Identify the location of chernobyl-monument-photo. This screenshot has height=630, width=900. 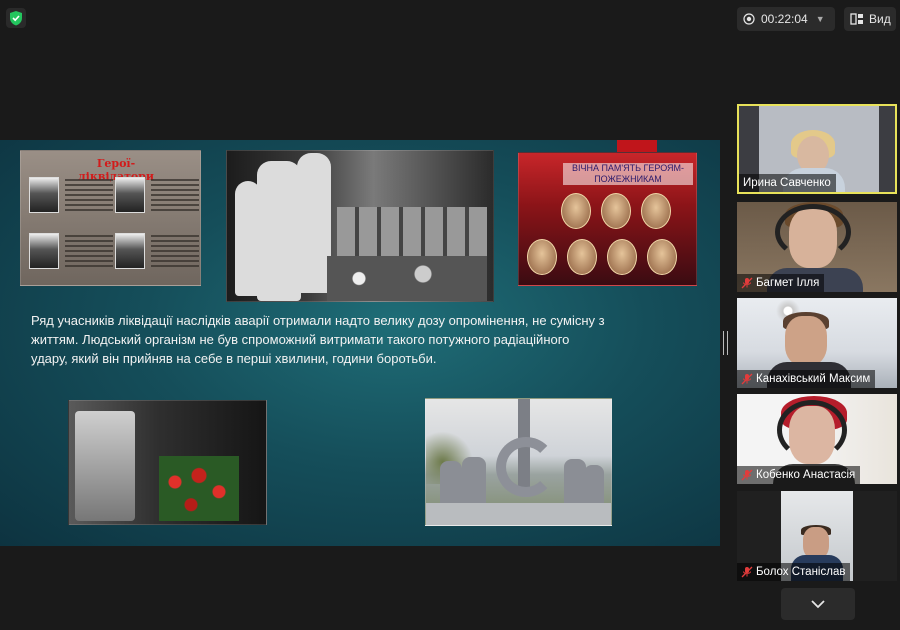
(518, 462).